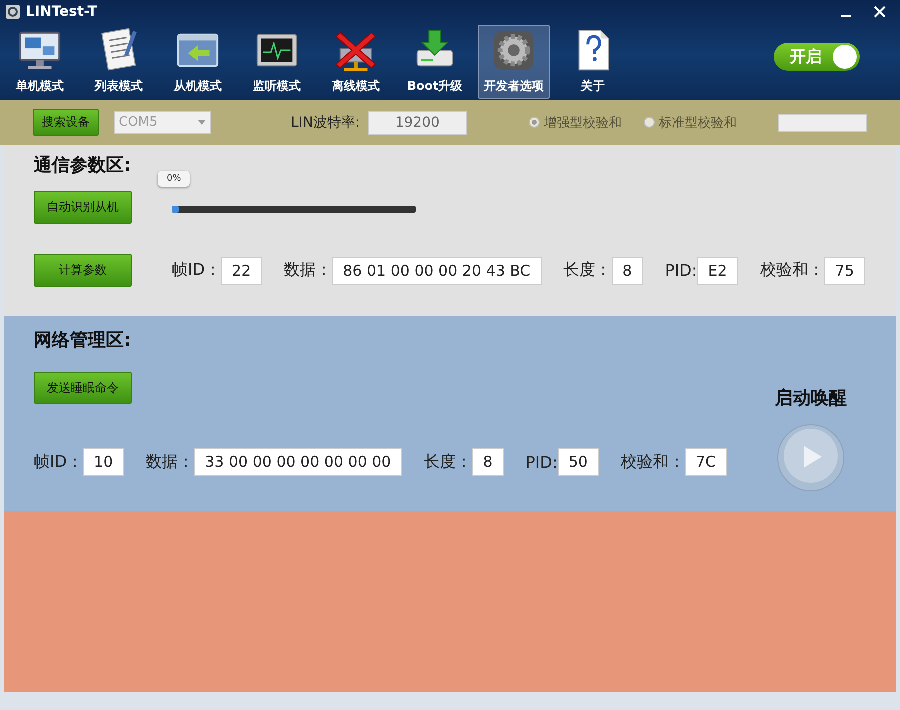  I want to click on toolbar-tab: 从机模式, so click(198, 62).